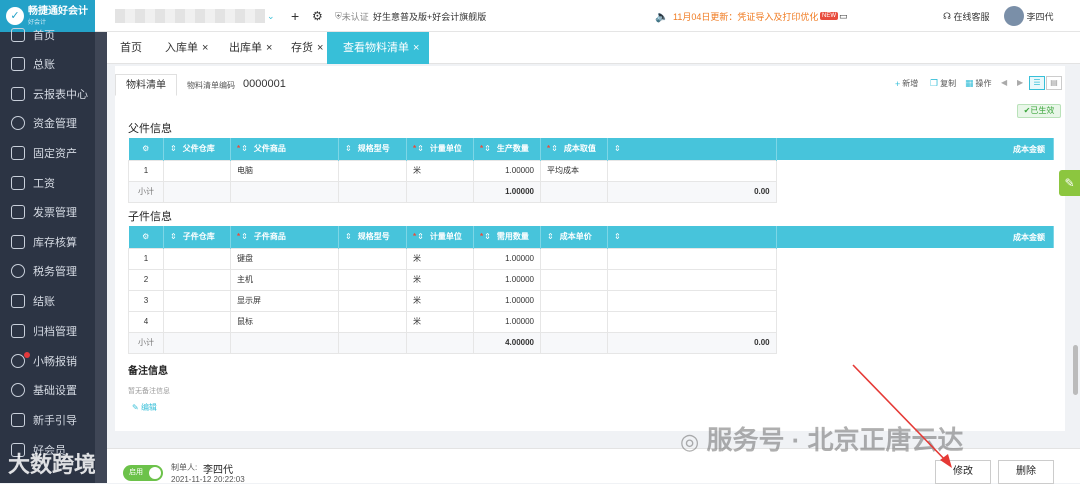  What do you see at coordinates (507, 149) in the screenshot?
I see `col-header: ⇕ 生产数量` at bounding box center [507, 149].